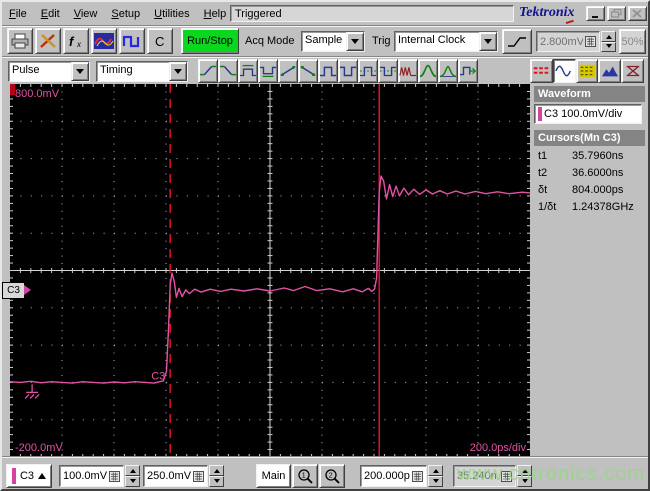  What do you see at coordinates (48, 41) in the screenshot?
I see `tools-button` at bounding box center [48, 41].